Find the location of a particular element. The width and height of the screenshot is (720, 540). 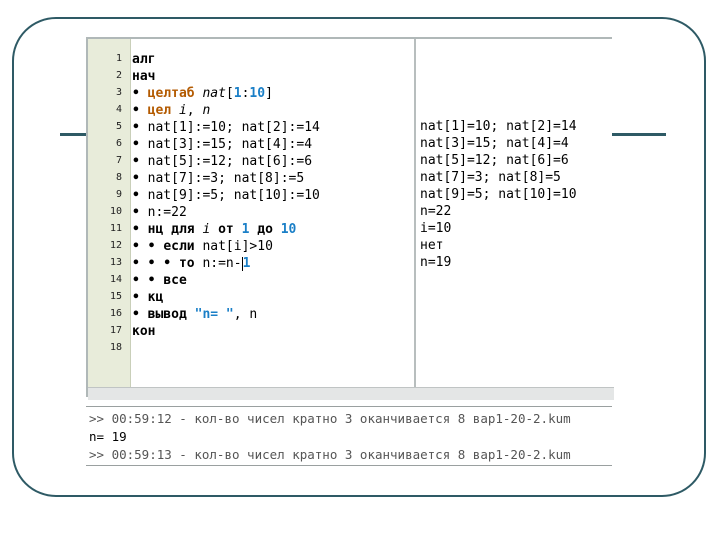

code-line-11: • нц для i от 1 до 10 is located at coordinates (214, 229).